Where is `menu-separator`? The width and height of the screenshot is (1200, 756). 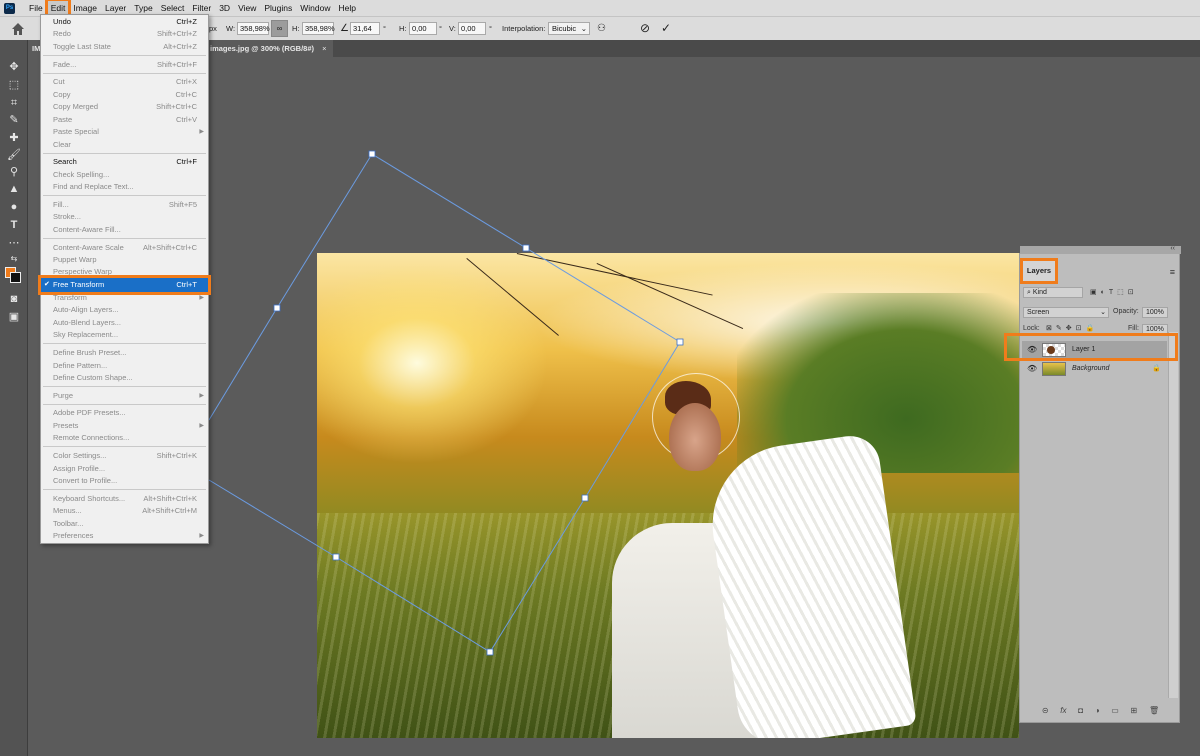
menu-separator is located at coordinates (124, 404).